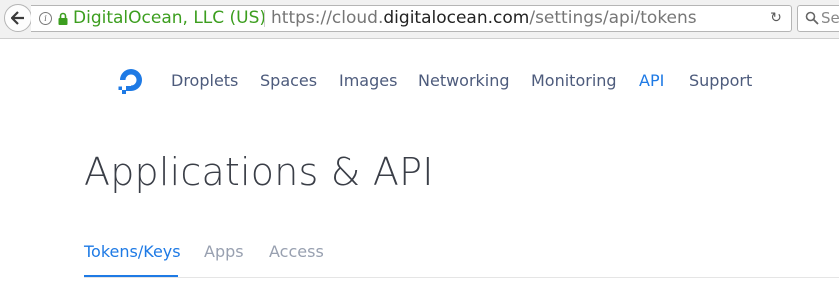  I want to click on nav-api: API, so click(651, 81).